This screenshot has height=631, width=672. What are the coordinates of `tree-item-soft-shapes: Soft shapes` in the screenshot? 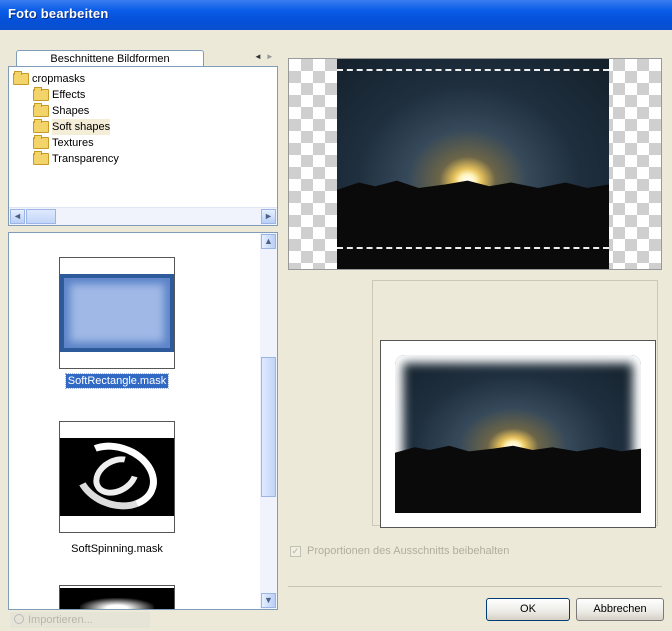 It's located at (72, 127).